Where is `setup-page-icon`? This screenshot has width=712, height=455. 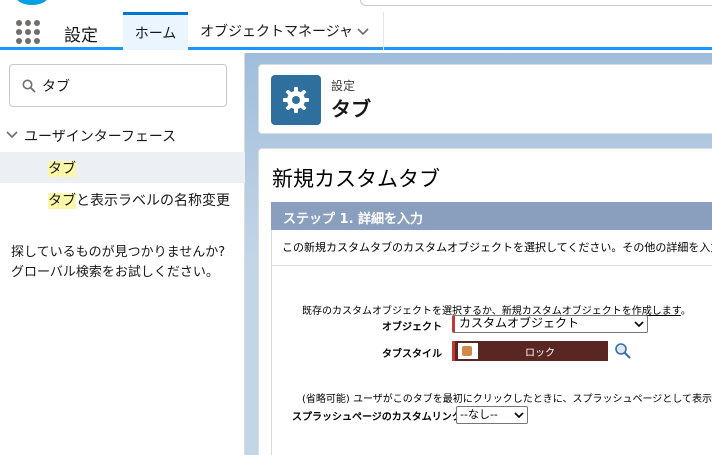 setup-page-icon is located at coordinates (296, 100).